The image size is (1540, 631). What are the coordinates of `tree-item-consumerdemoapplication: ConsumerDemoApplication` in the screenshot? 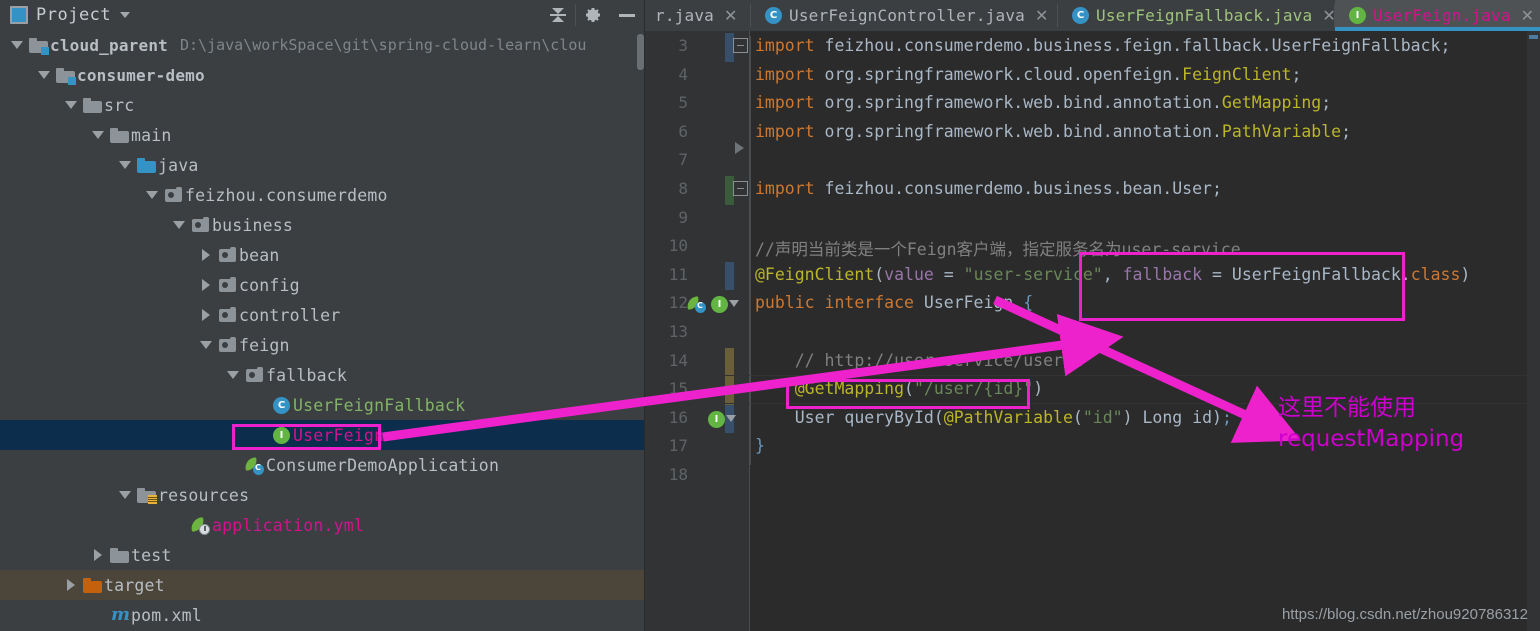 It's located at (322, 465).